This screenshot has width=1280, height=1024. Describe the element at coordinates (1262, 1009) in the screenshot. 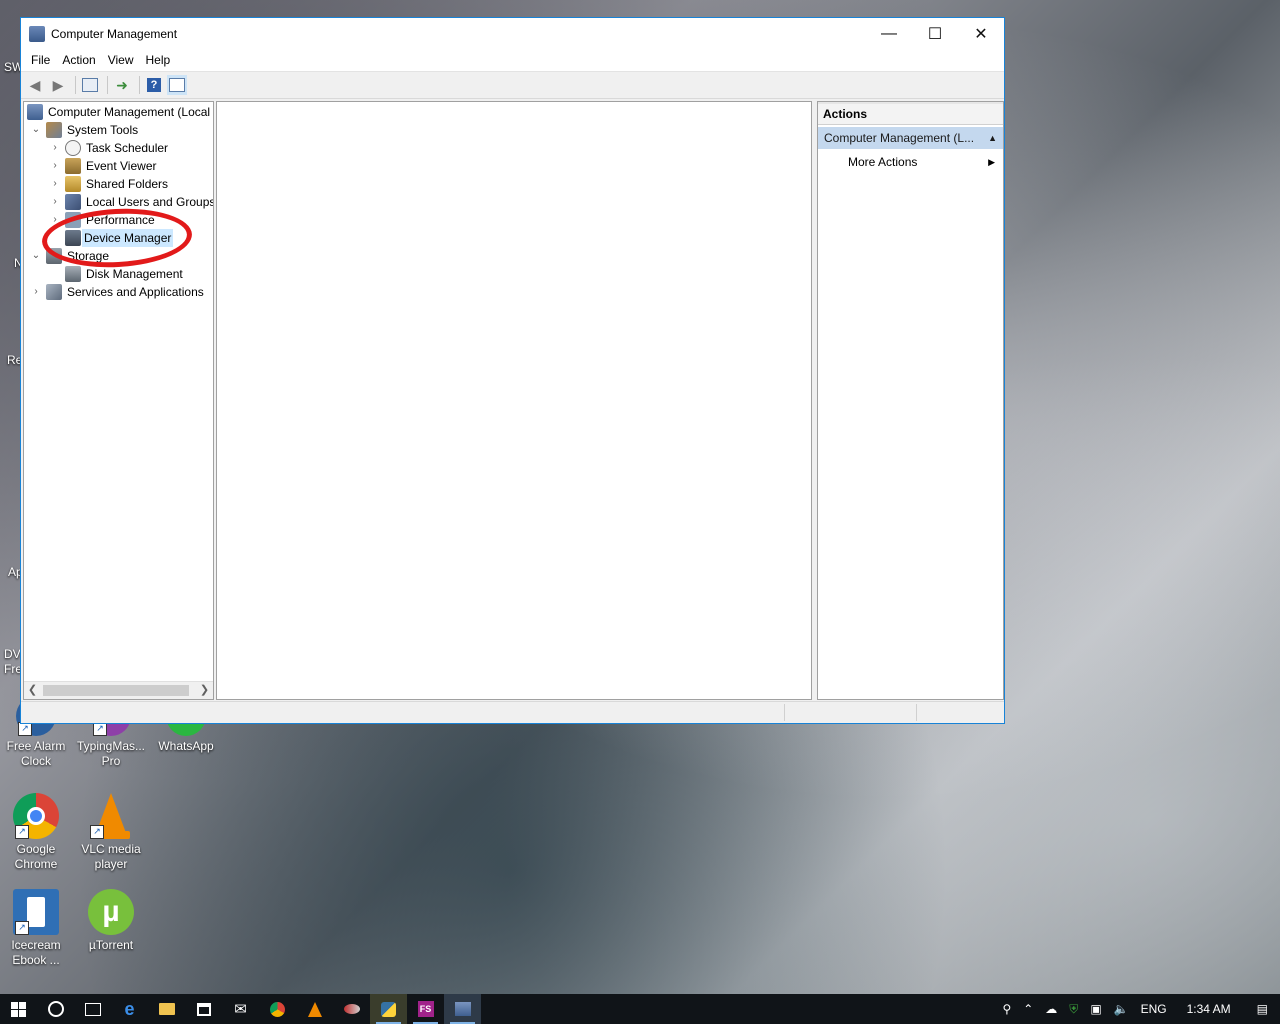

I see `action-center-icon: ▤` at that location.